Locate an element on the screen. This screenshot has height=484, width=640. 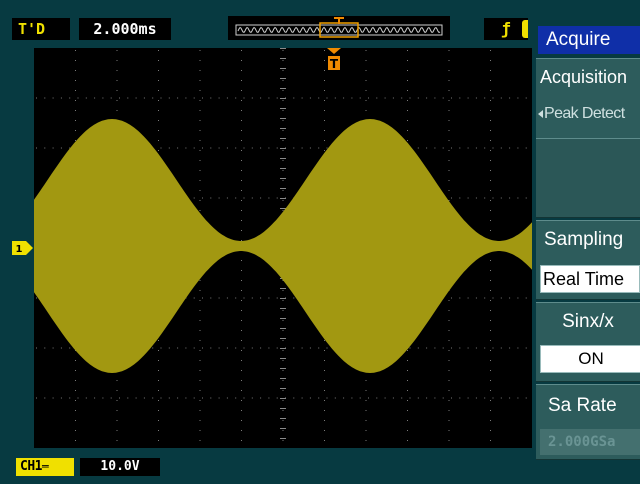
trigger-status: T'D is located at coordinates (41, 29).